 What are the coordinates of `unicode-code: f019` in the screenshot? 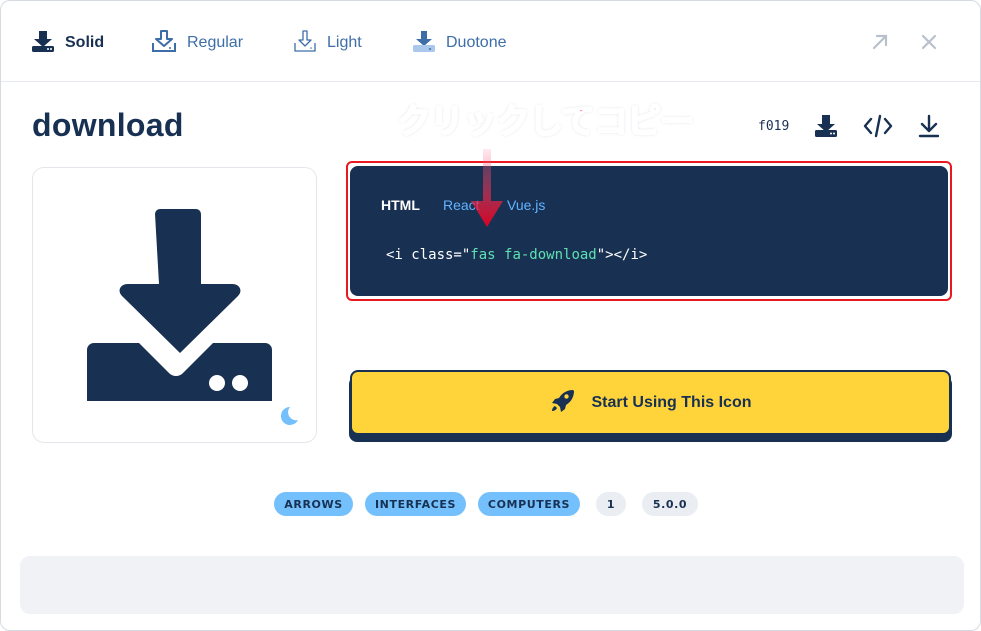 It's located at (773, 126).